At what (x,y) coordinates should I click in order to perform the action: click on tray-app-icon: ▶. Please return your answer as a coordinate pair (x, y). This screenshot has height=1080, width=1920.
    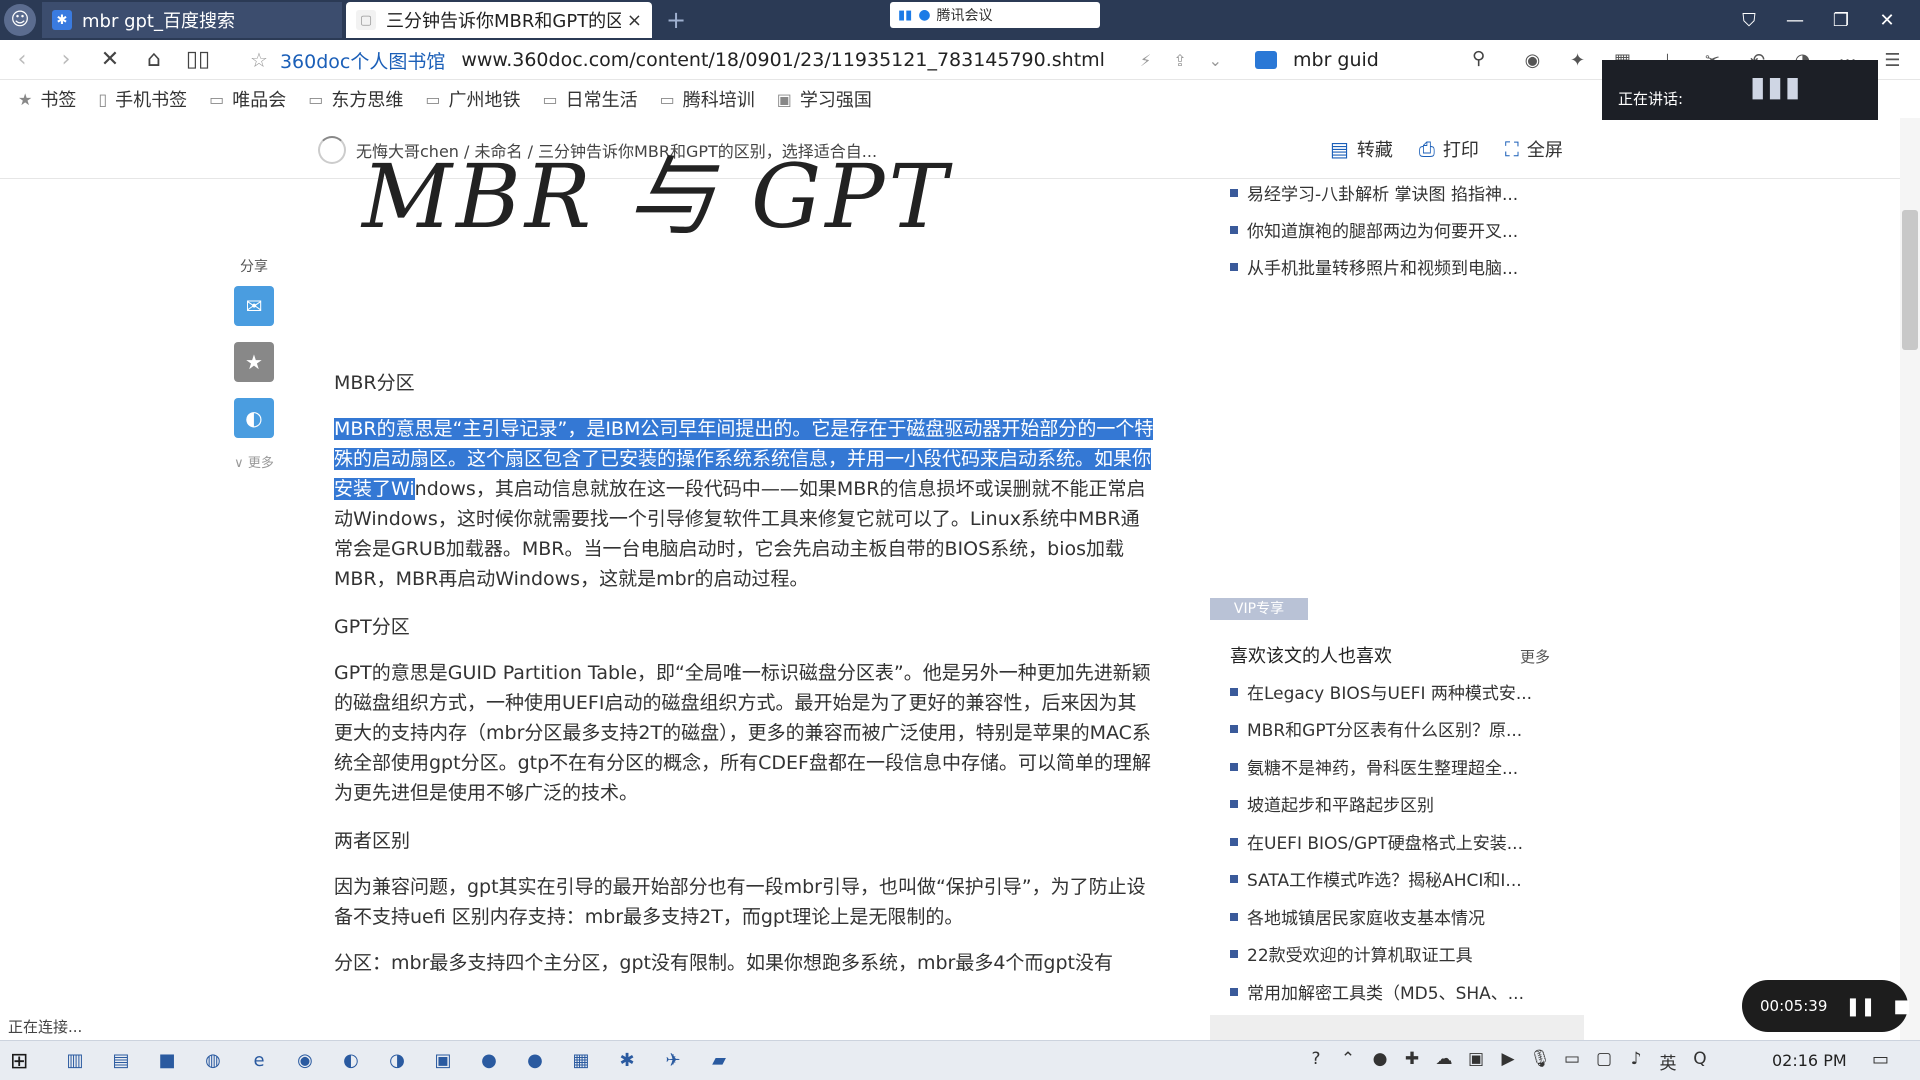
    Looking at the image, I should click on (1508, 1061).